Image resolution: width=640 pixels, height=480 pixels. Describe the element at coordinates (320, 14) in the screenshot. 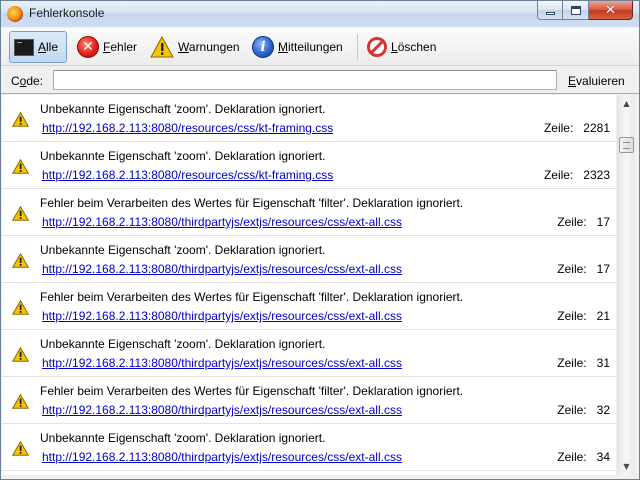

I see `title-bar: Fehlerkonsole ✕` at that location.